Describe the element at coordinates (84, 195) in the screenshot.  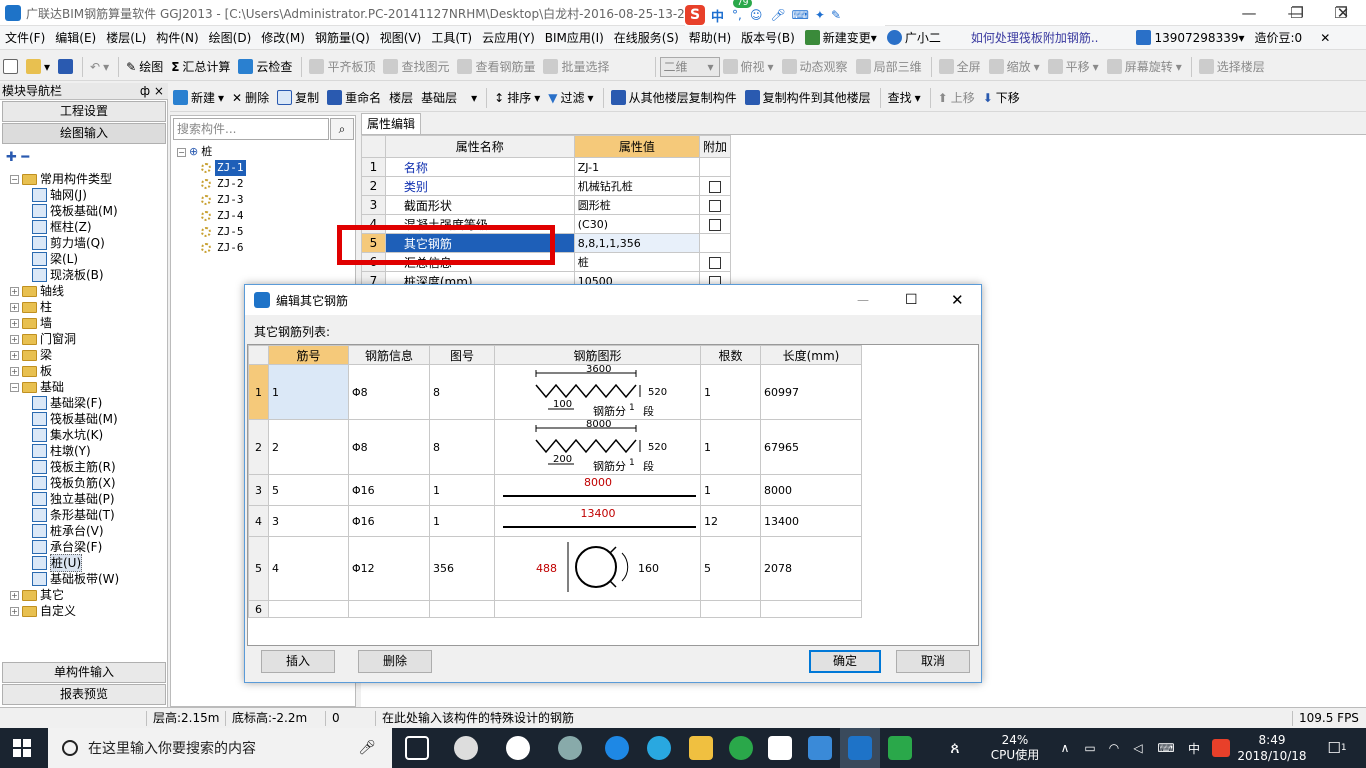
I see `nav-component-item: 轴网(J)` at that location.